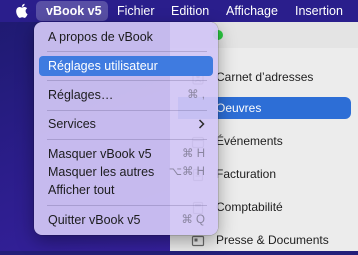  Describe the element at coordinates (198, 240) in the screenshot. I see `press-icon` at that location.